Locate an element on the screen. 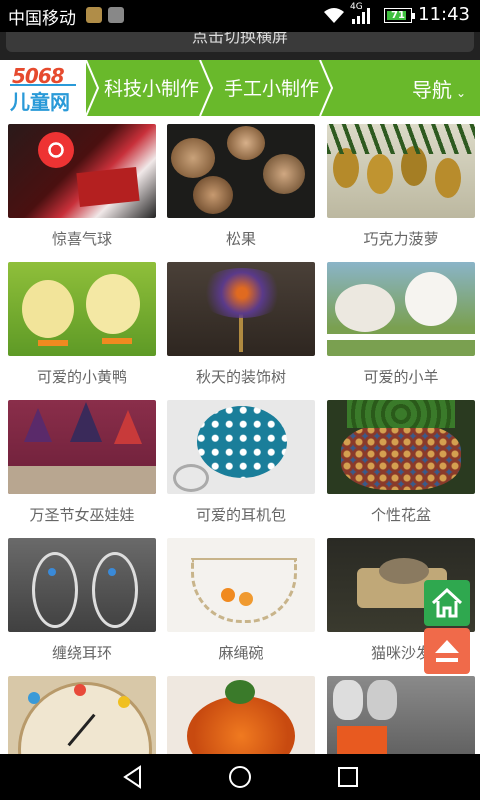 The height and width of the screenshot is (800, 480). landscape-banner: 点击切换横屏 is located at coordinates (240, 46).